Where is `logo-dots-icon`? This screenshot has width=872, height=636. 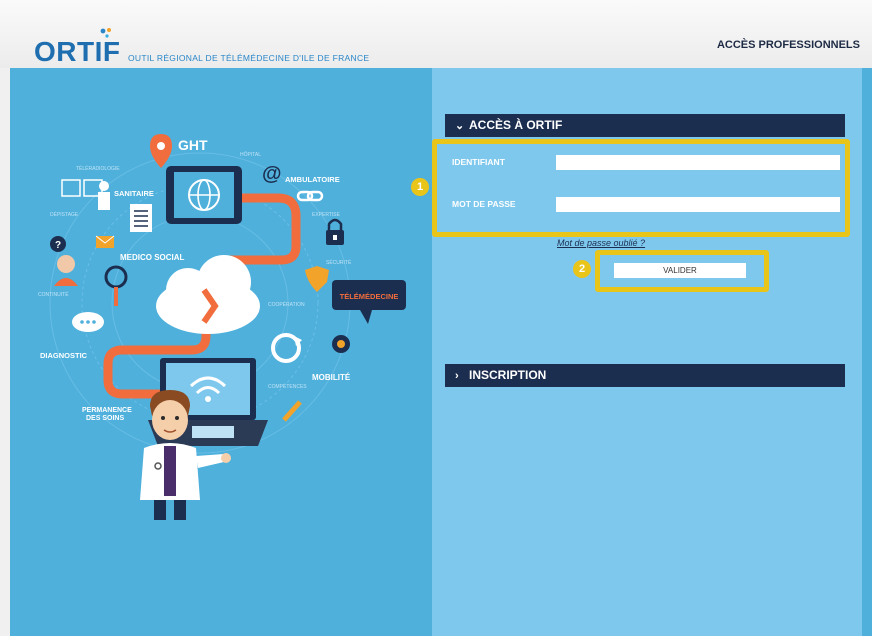 logo-dots-icon is located at coordinates (105, 33).